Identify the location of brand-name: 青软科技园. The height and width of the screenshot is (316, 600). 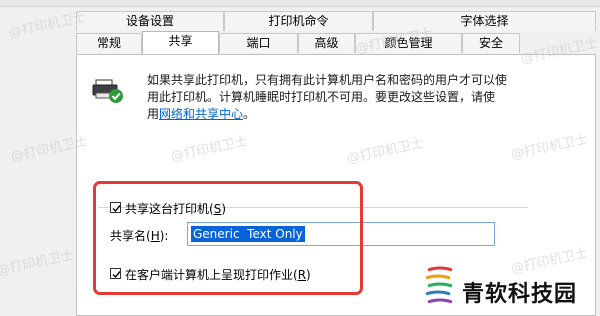
(520, 294).